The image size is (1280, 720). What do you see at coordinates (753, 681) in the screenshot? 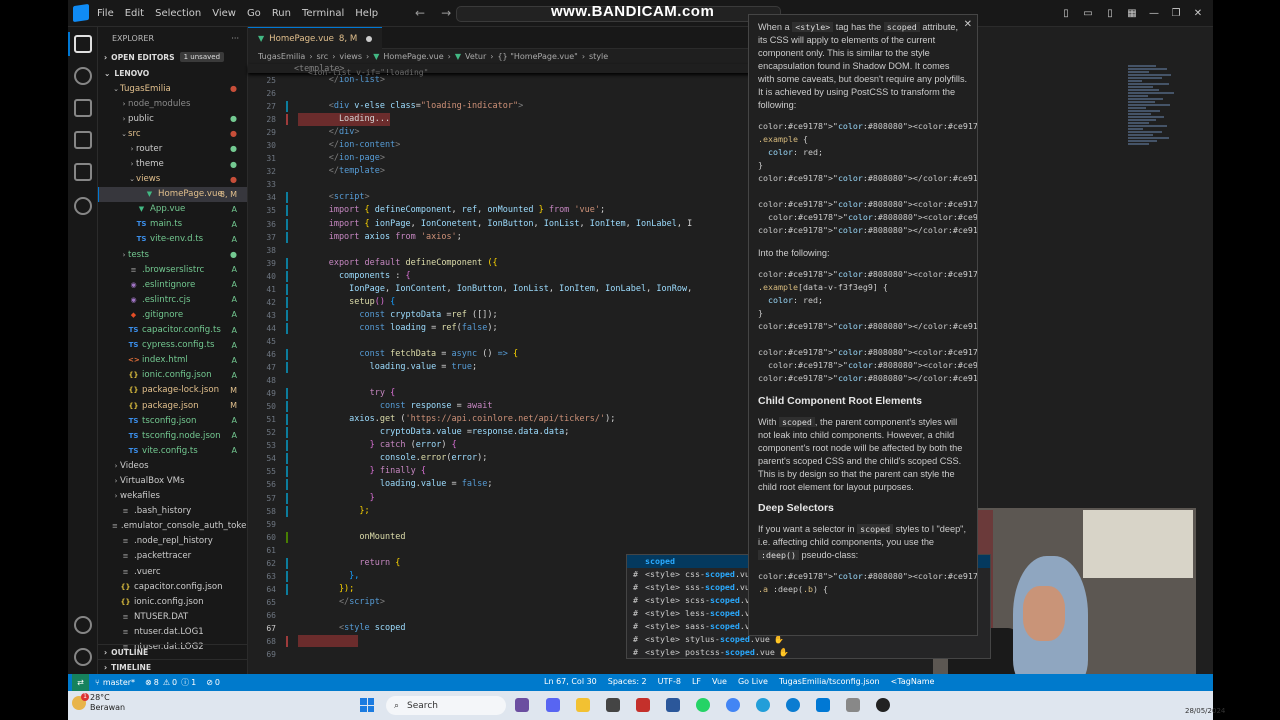
I see `go-live-button: Go Live` at bounding box center [753, 681].